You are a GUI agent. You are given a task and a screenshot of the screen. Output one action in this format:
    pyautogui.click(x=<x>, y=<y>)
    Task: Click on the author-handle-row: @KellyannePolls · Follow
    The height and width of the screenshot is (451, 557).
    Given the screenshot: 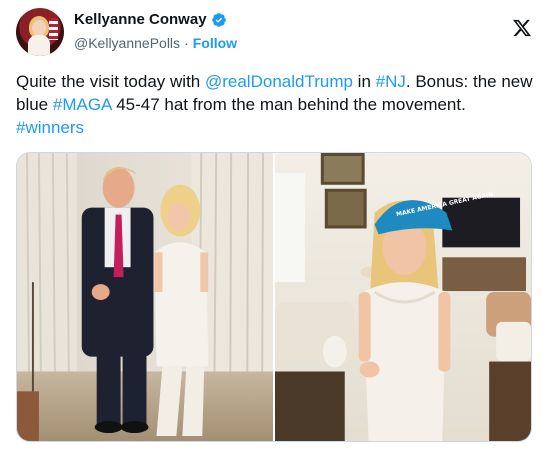 What is the action you would take?
    pyautogui.click(x=155, y=43)
    